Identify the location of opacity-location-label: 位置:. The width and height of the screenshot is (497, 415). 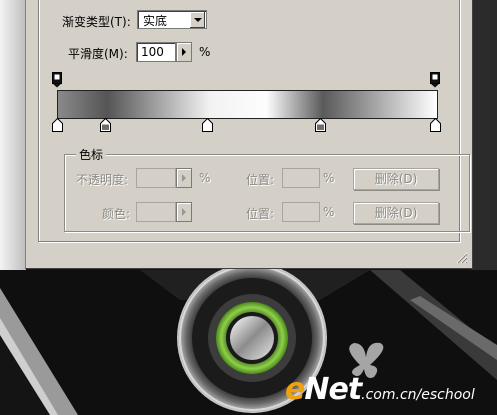
(260, 180).